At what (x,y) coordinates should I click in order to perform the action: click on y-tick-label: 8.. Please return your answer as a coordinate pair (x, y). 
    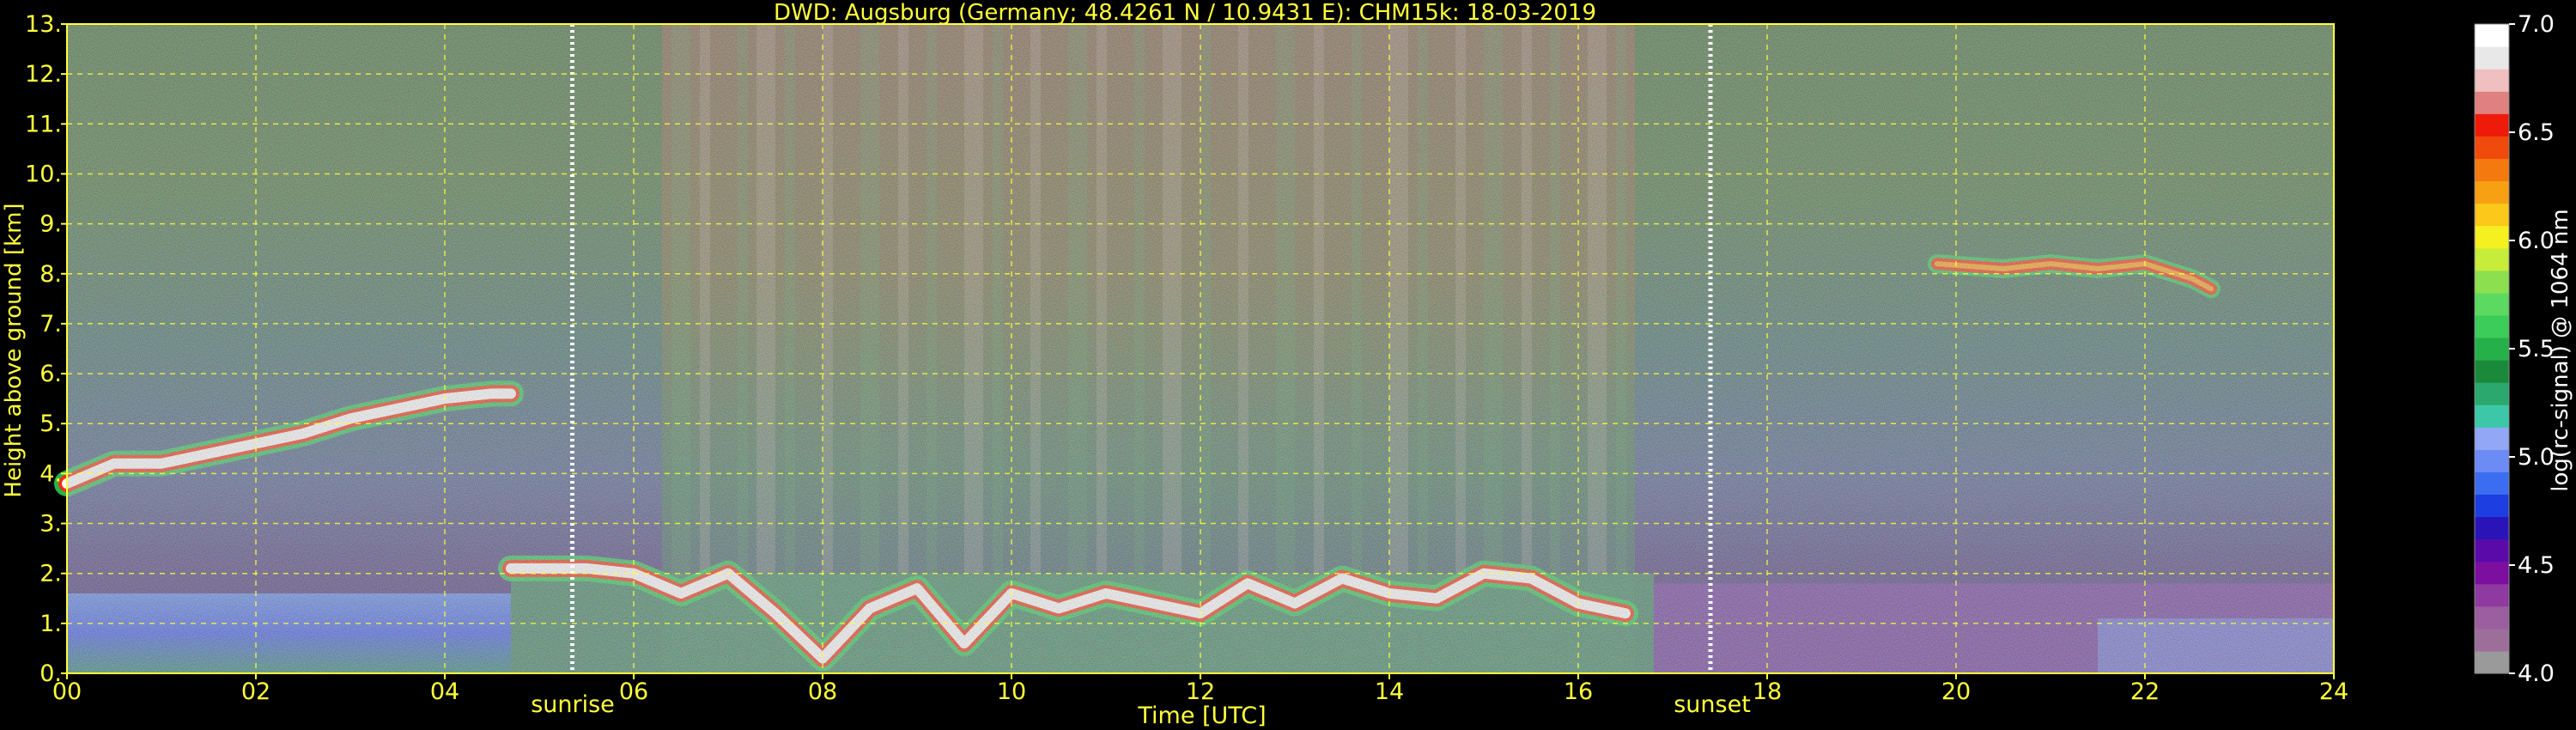
    Looking at the image, I should click on (50, 274).